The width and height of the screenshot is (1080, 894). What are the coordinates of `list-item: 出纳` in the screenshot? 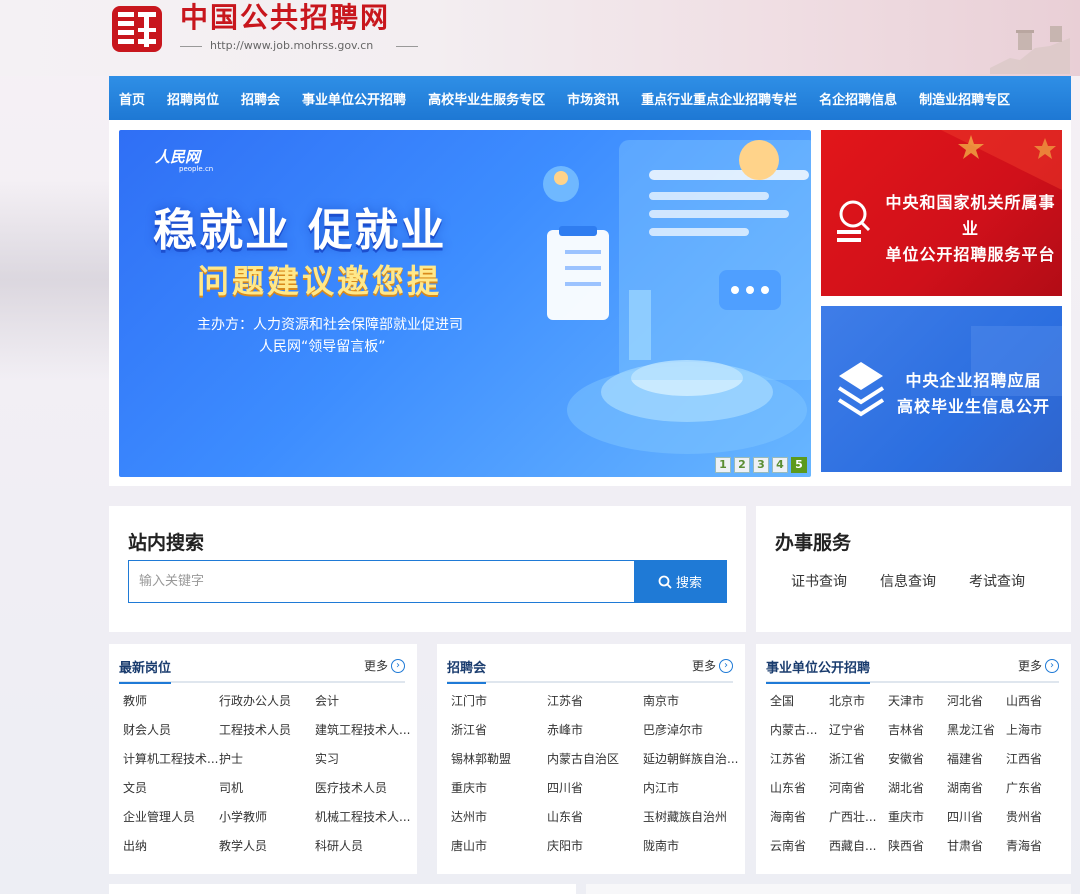 It's located at (171, 846).